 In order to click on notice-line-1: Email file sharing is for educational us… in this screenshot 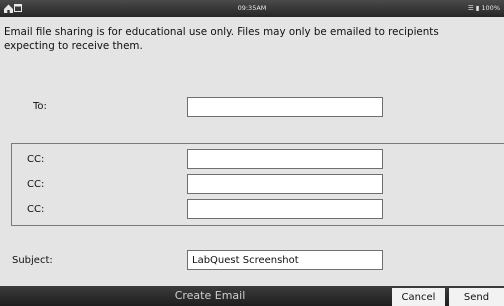, I will do `click(221, 32)`.